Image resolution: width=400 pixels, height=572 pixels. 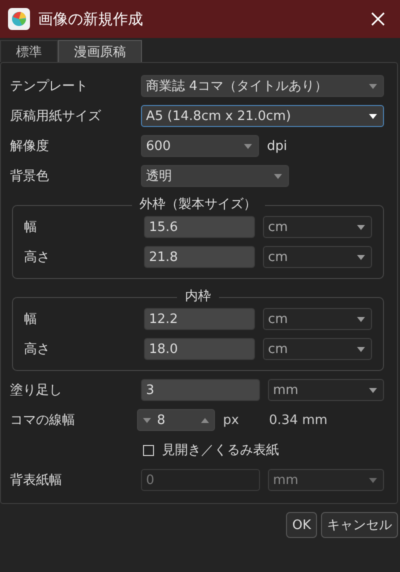 I want to click on field-label: 原稿用紙サイズ, so click(x=56, y=116).